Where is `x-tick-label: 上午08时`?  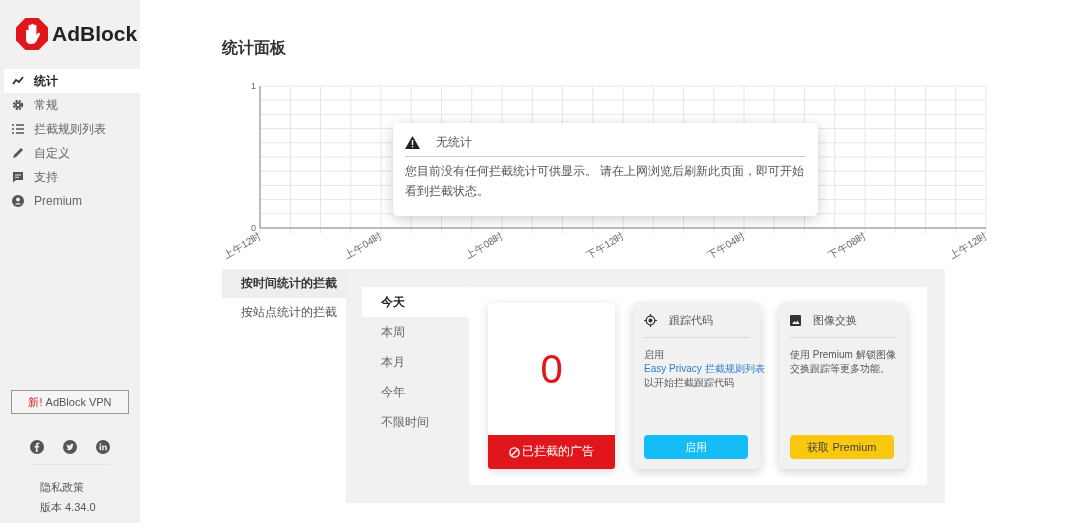 x-tick-label: 上午08时 is located at coordinates (484, 245).